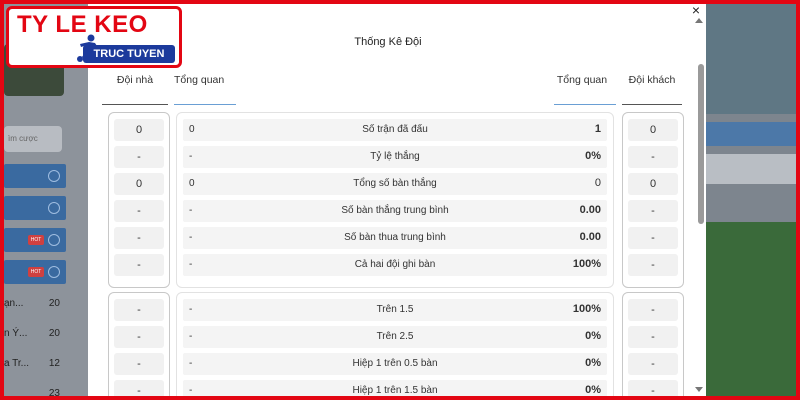 The image size is (800, 400). I want to click on background-info-strip, so click(751, 169).